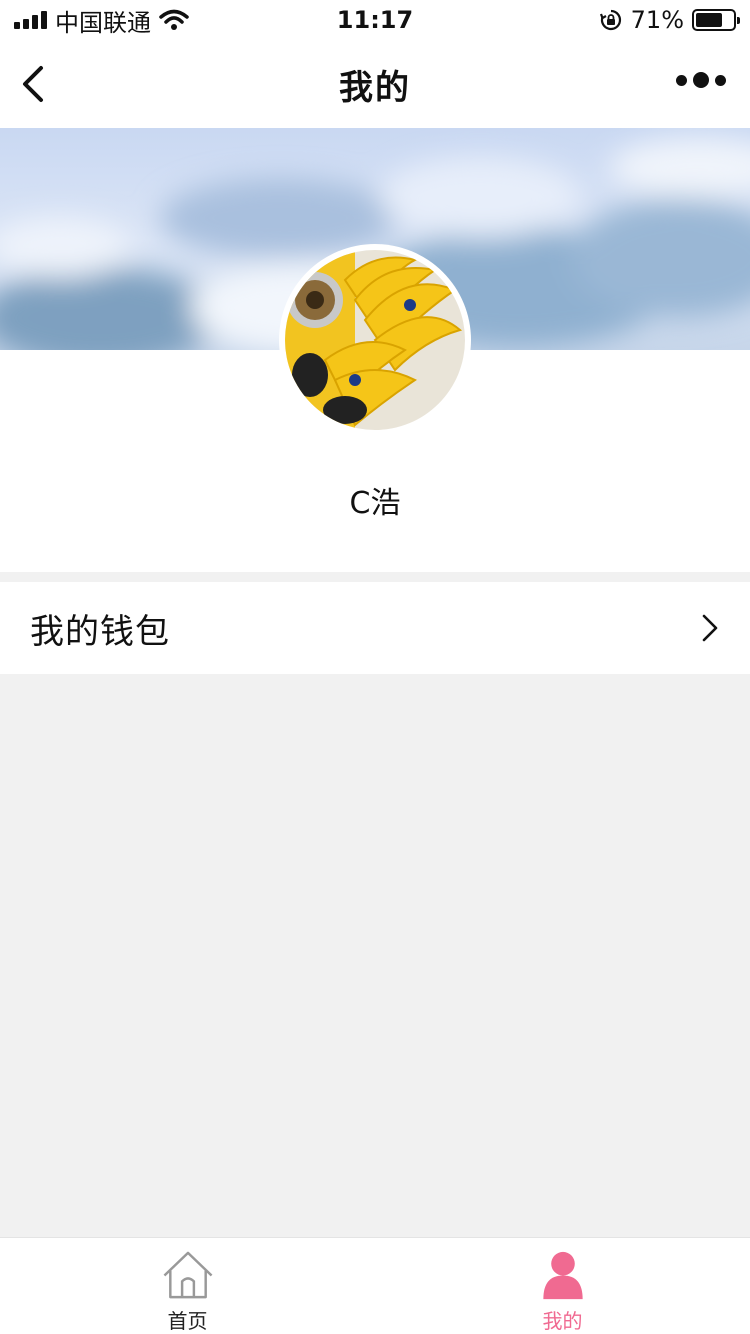  I want to click on home-icon, so click(187, 1275).